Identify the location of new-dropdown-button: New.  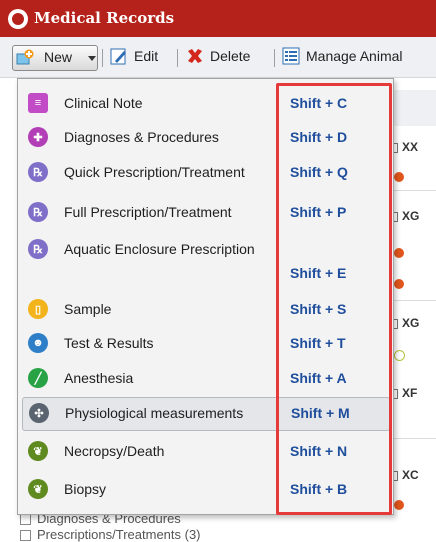
(55, 58).